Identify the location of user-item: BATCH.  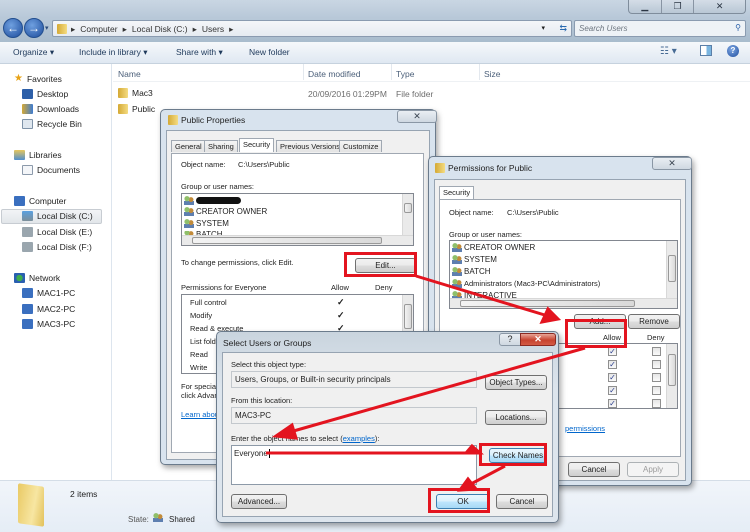
(471, 271).